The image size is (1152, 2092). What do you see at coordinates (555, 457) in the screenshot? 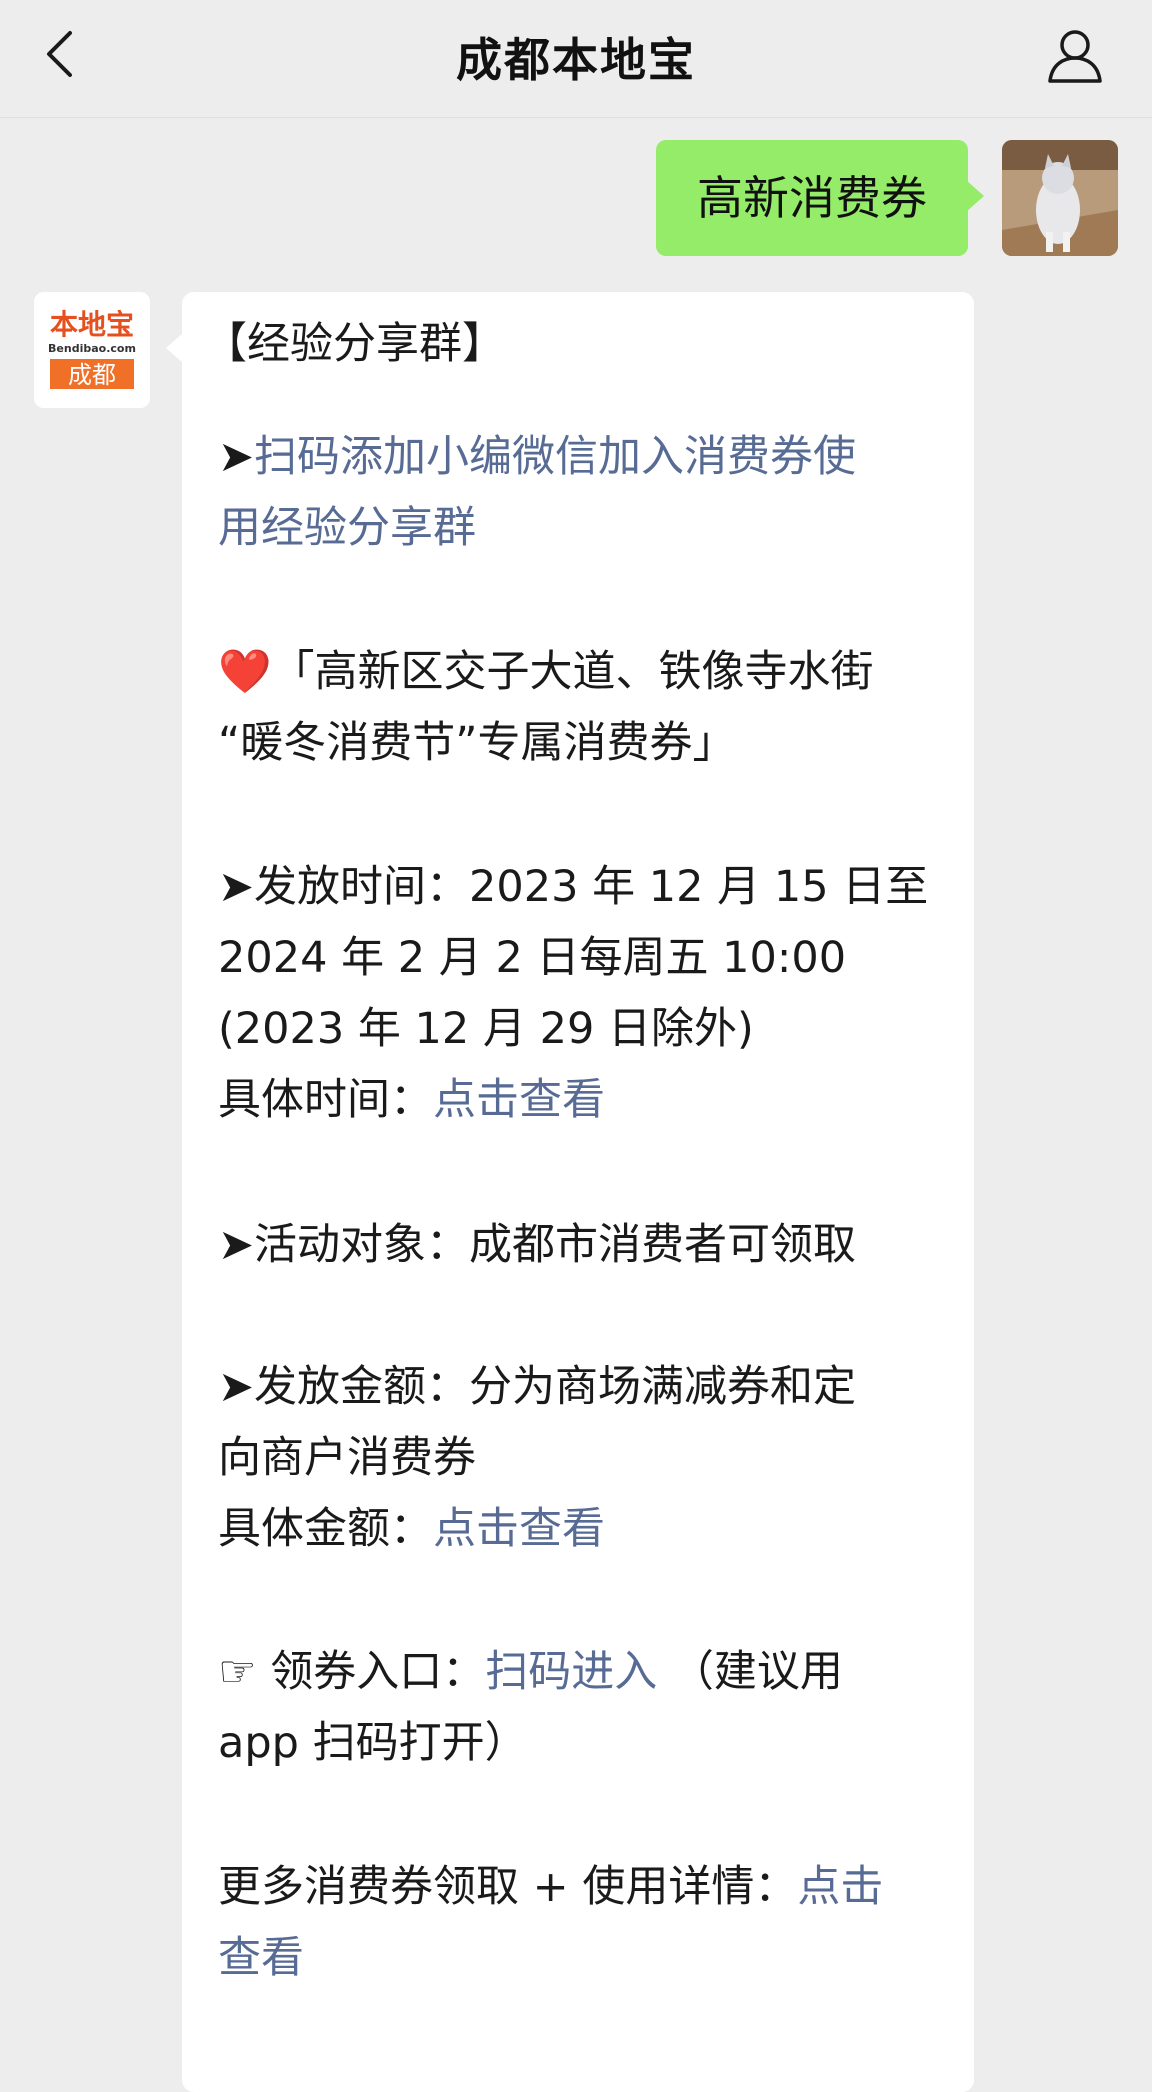
I see `add-wechat-link: 扫码添加小编微信加入消费券使` at bounding box center [555, 457].